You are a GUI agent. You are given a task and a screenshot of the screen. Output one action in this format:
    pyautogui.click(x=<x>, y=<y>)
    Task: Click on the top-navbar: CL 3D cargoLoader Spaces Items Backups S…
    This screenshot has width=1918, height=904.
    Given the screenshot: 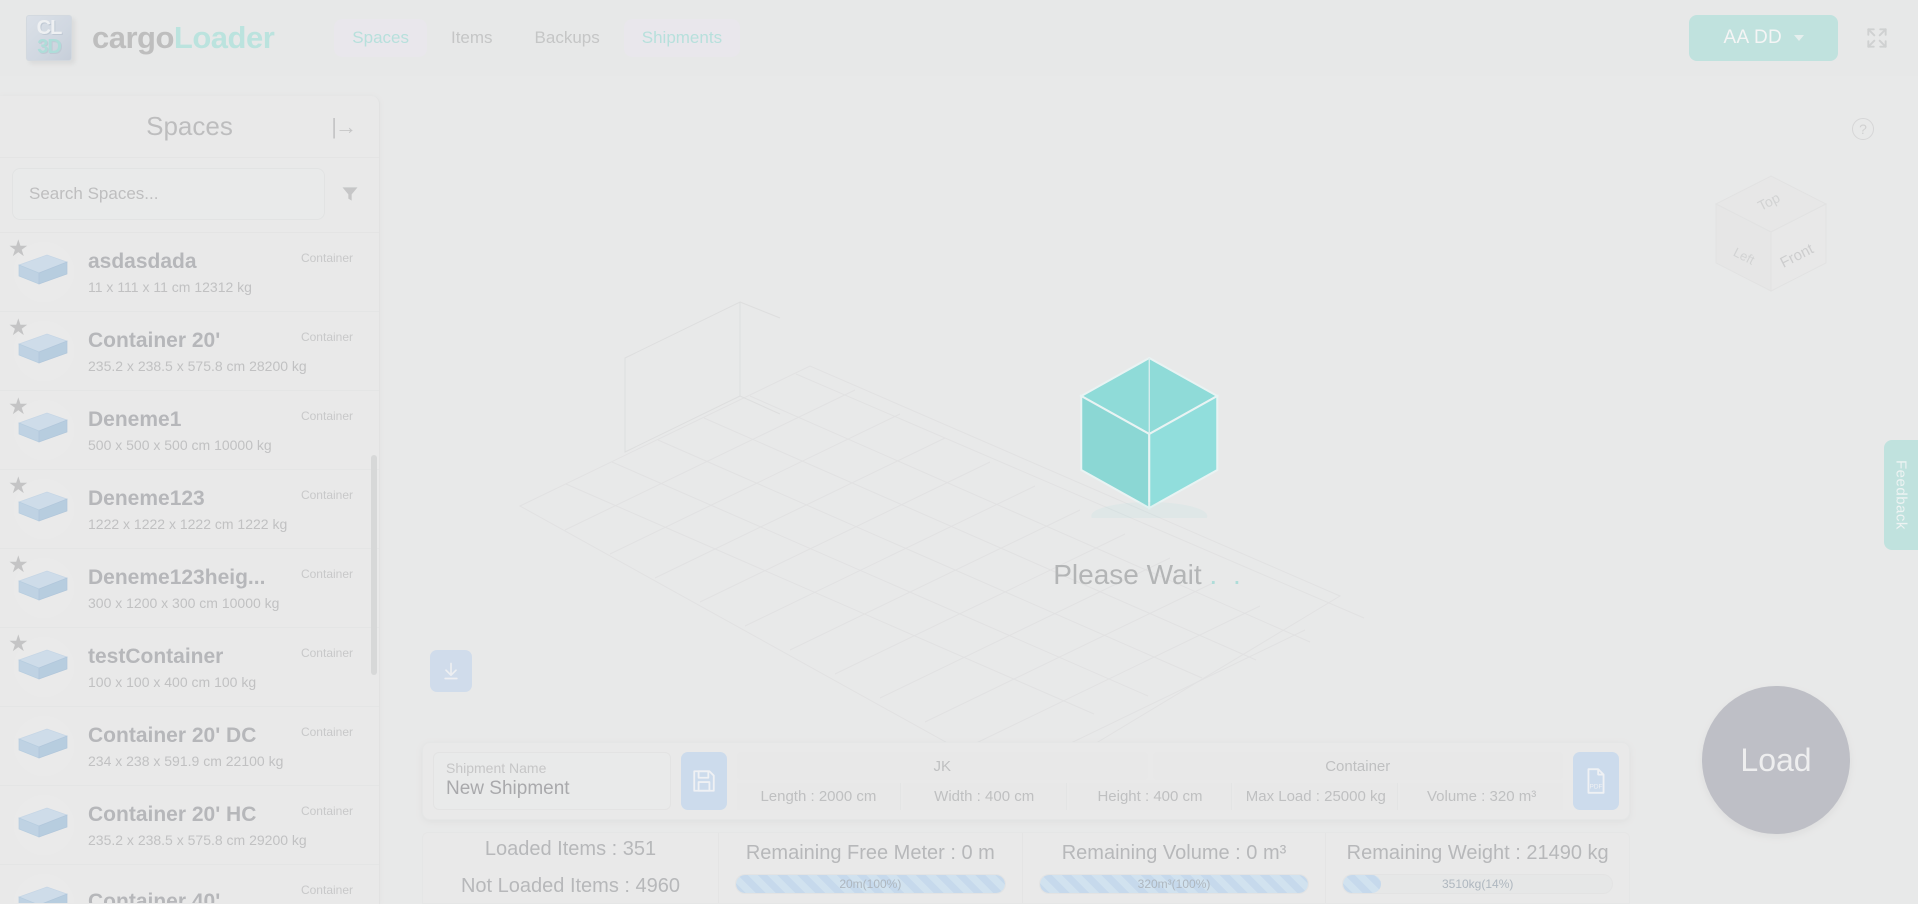 What is the action you would take?
    pyautogui.click(x=959, y=38)
    